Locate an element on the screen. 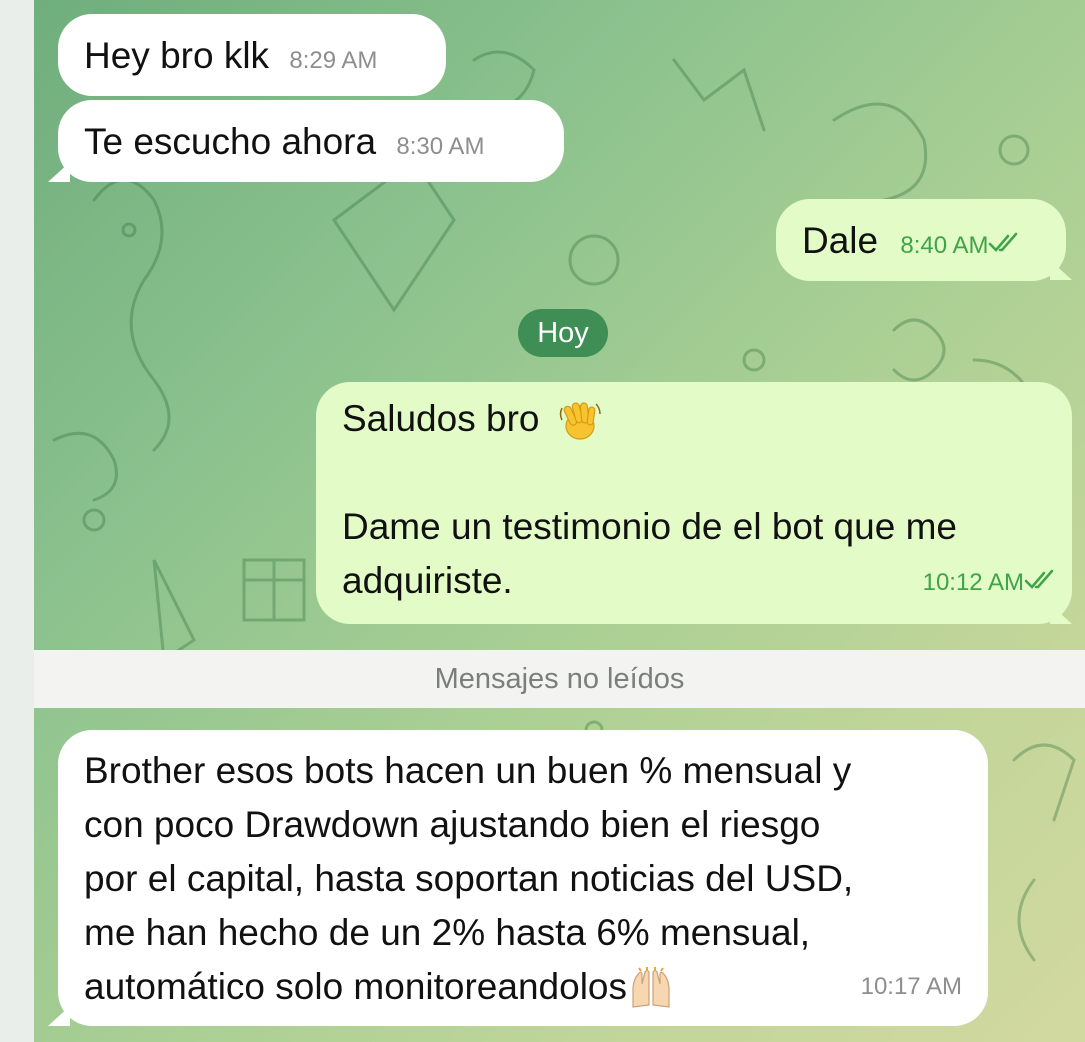 This screenshot has height=1042, width=1085. message-text: Dale is located at coordinates (840, 240).